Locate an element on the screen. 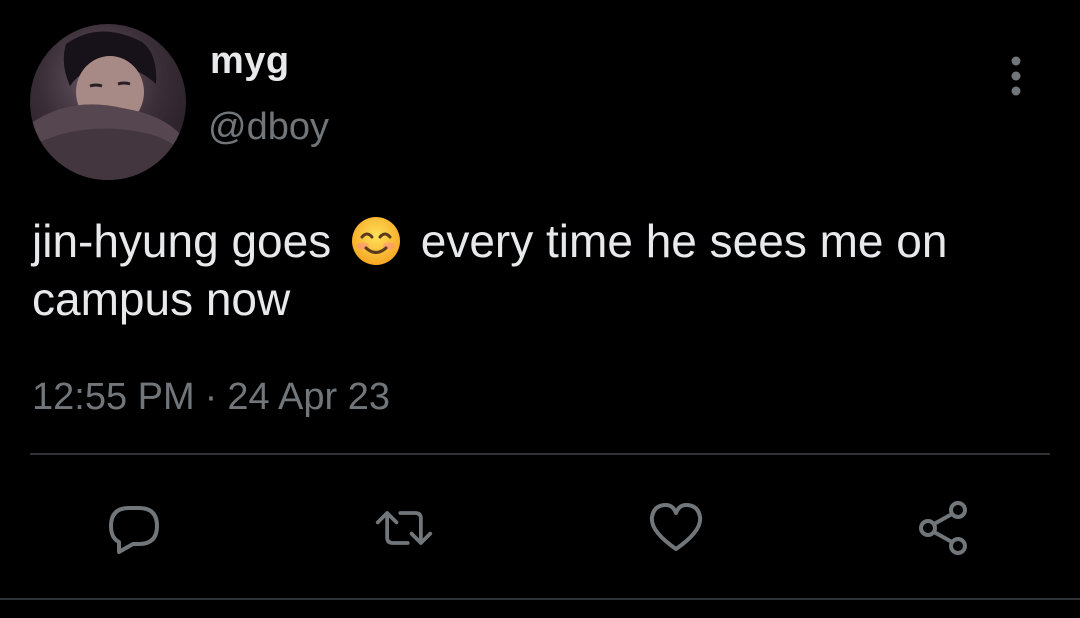  tweet-timestamp: 12:55 PM · 24 Apr 23 is located at coordinates (211, 397).